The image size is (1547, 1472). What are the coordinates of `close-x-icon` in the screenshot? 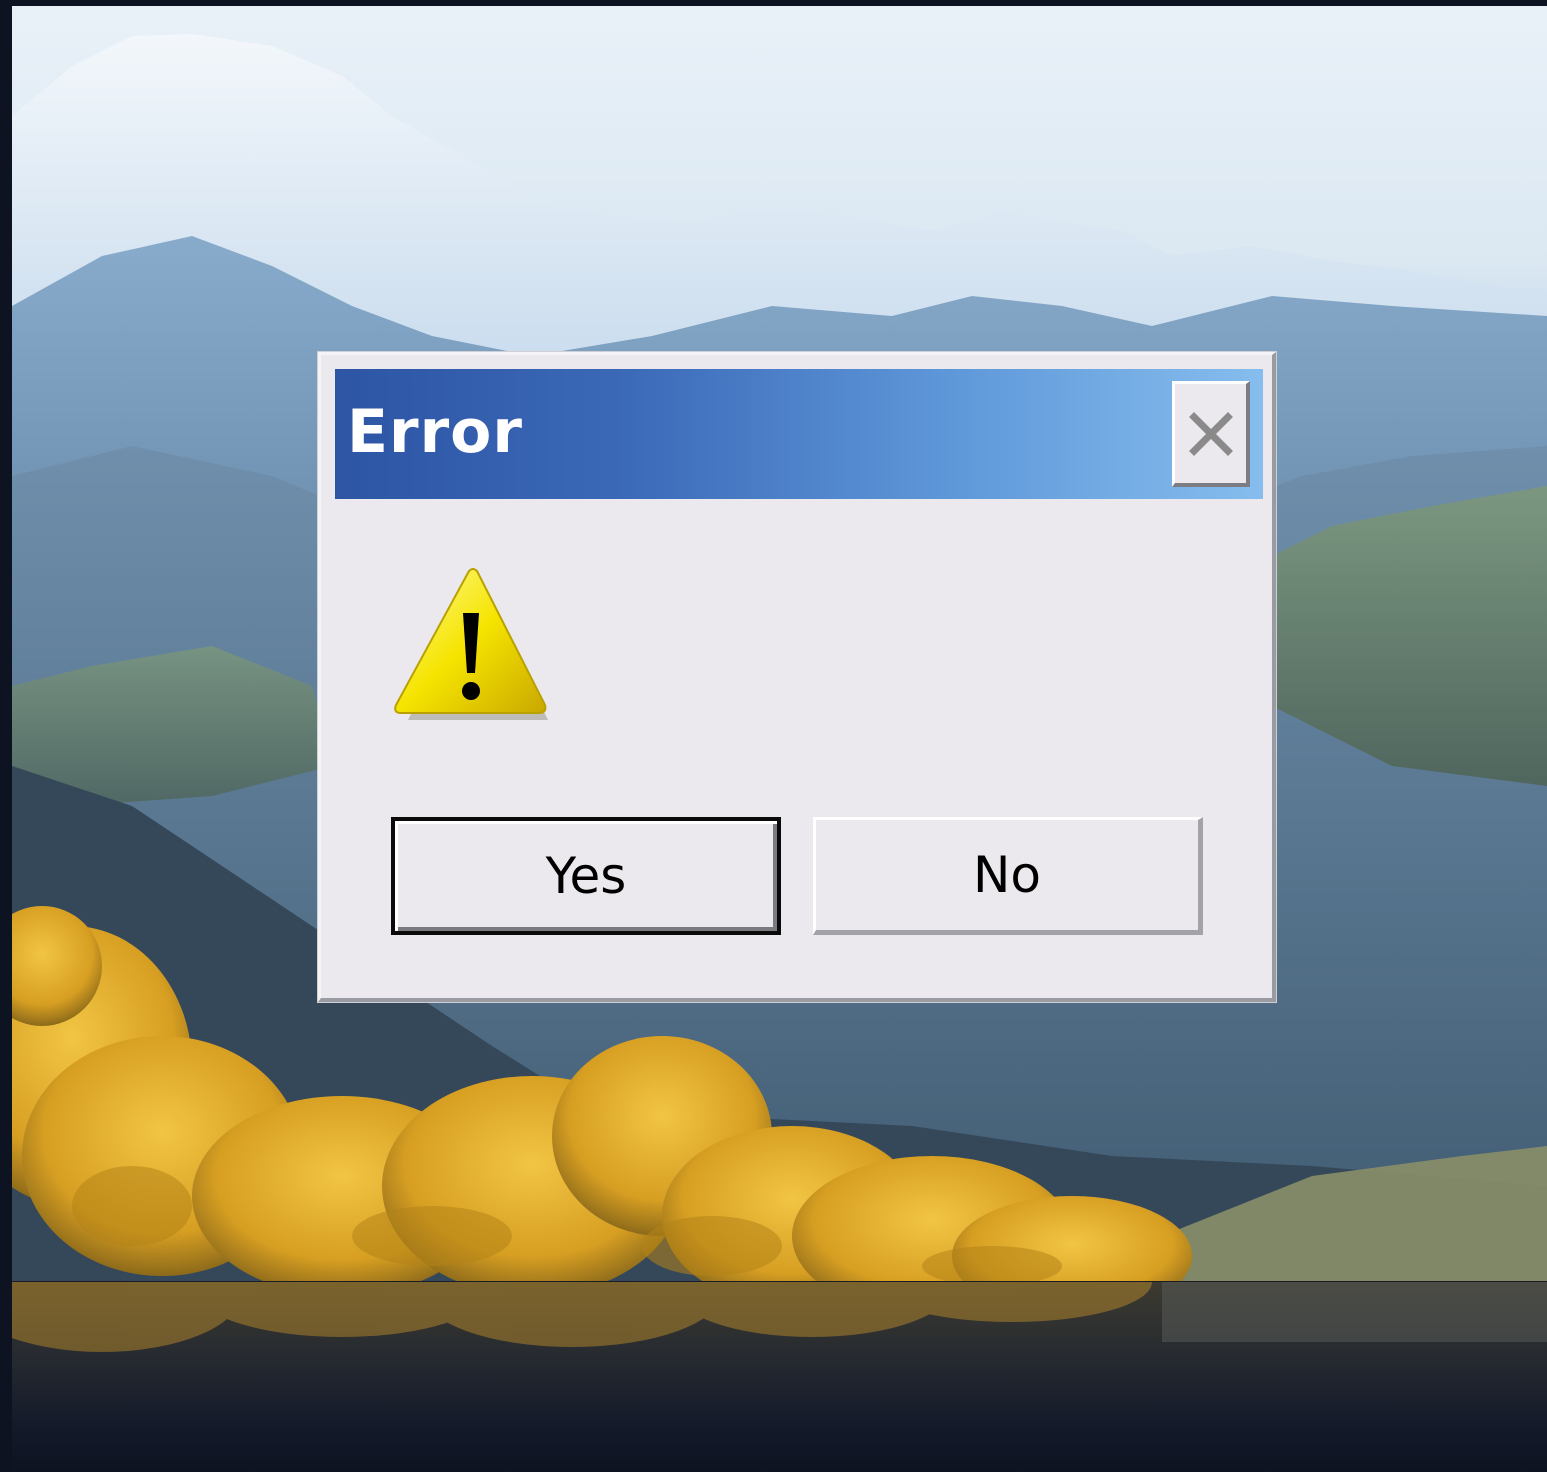 It's located at (1210, 433).